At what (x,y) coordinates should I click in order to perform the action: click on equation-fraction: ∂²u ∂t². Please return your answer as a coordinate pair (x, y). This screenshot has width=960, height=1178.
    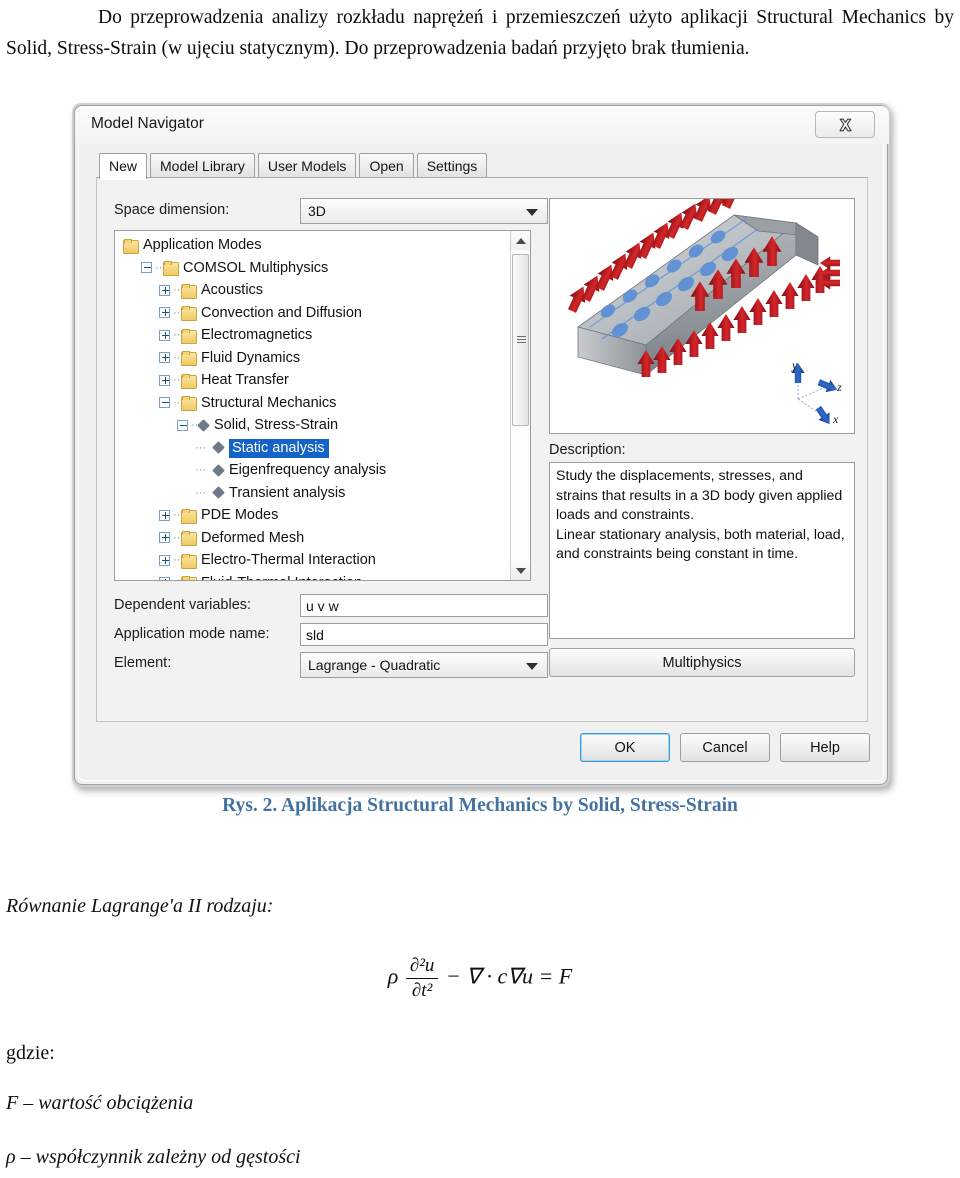
    Looking at the image, I should click on (422, 978).